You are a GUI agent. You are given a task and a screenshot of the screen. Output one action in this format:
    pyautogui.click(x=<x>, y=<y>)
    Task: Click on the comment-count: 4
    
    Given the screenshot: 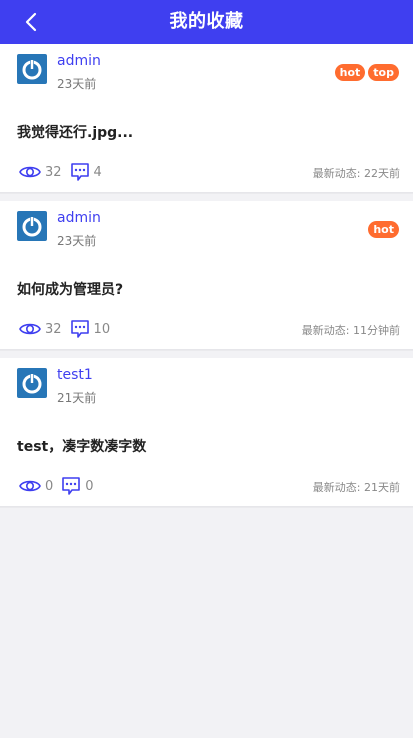 What is the action you would take?
    pyautogui.click(x=86, y=172)
    